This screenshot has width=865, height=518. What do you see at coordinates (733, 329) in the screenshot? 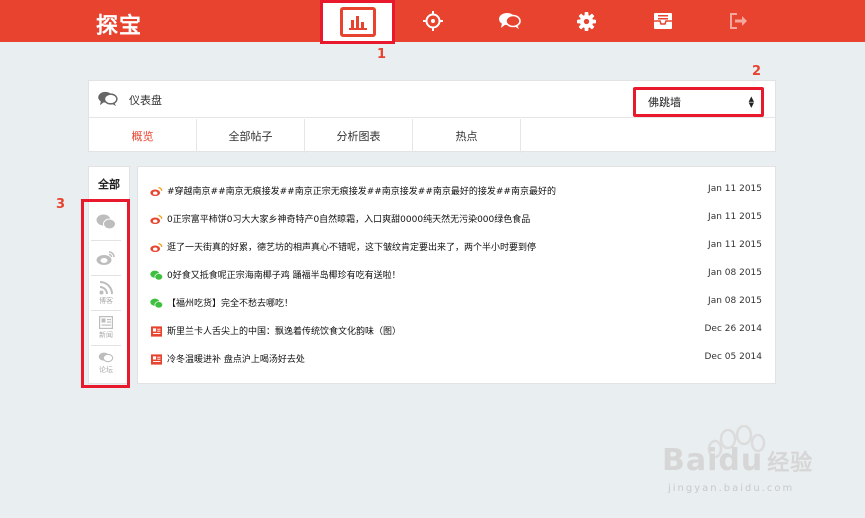
I see `feed-row-date: Dec 26 2014` at bounding box center [733, 329].